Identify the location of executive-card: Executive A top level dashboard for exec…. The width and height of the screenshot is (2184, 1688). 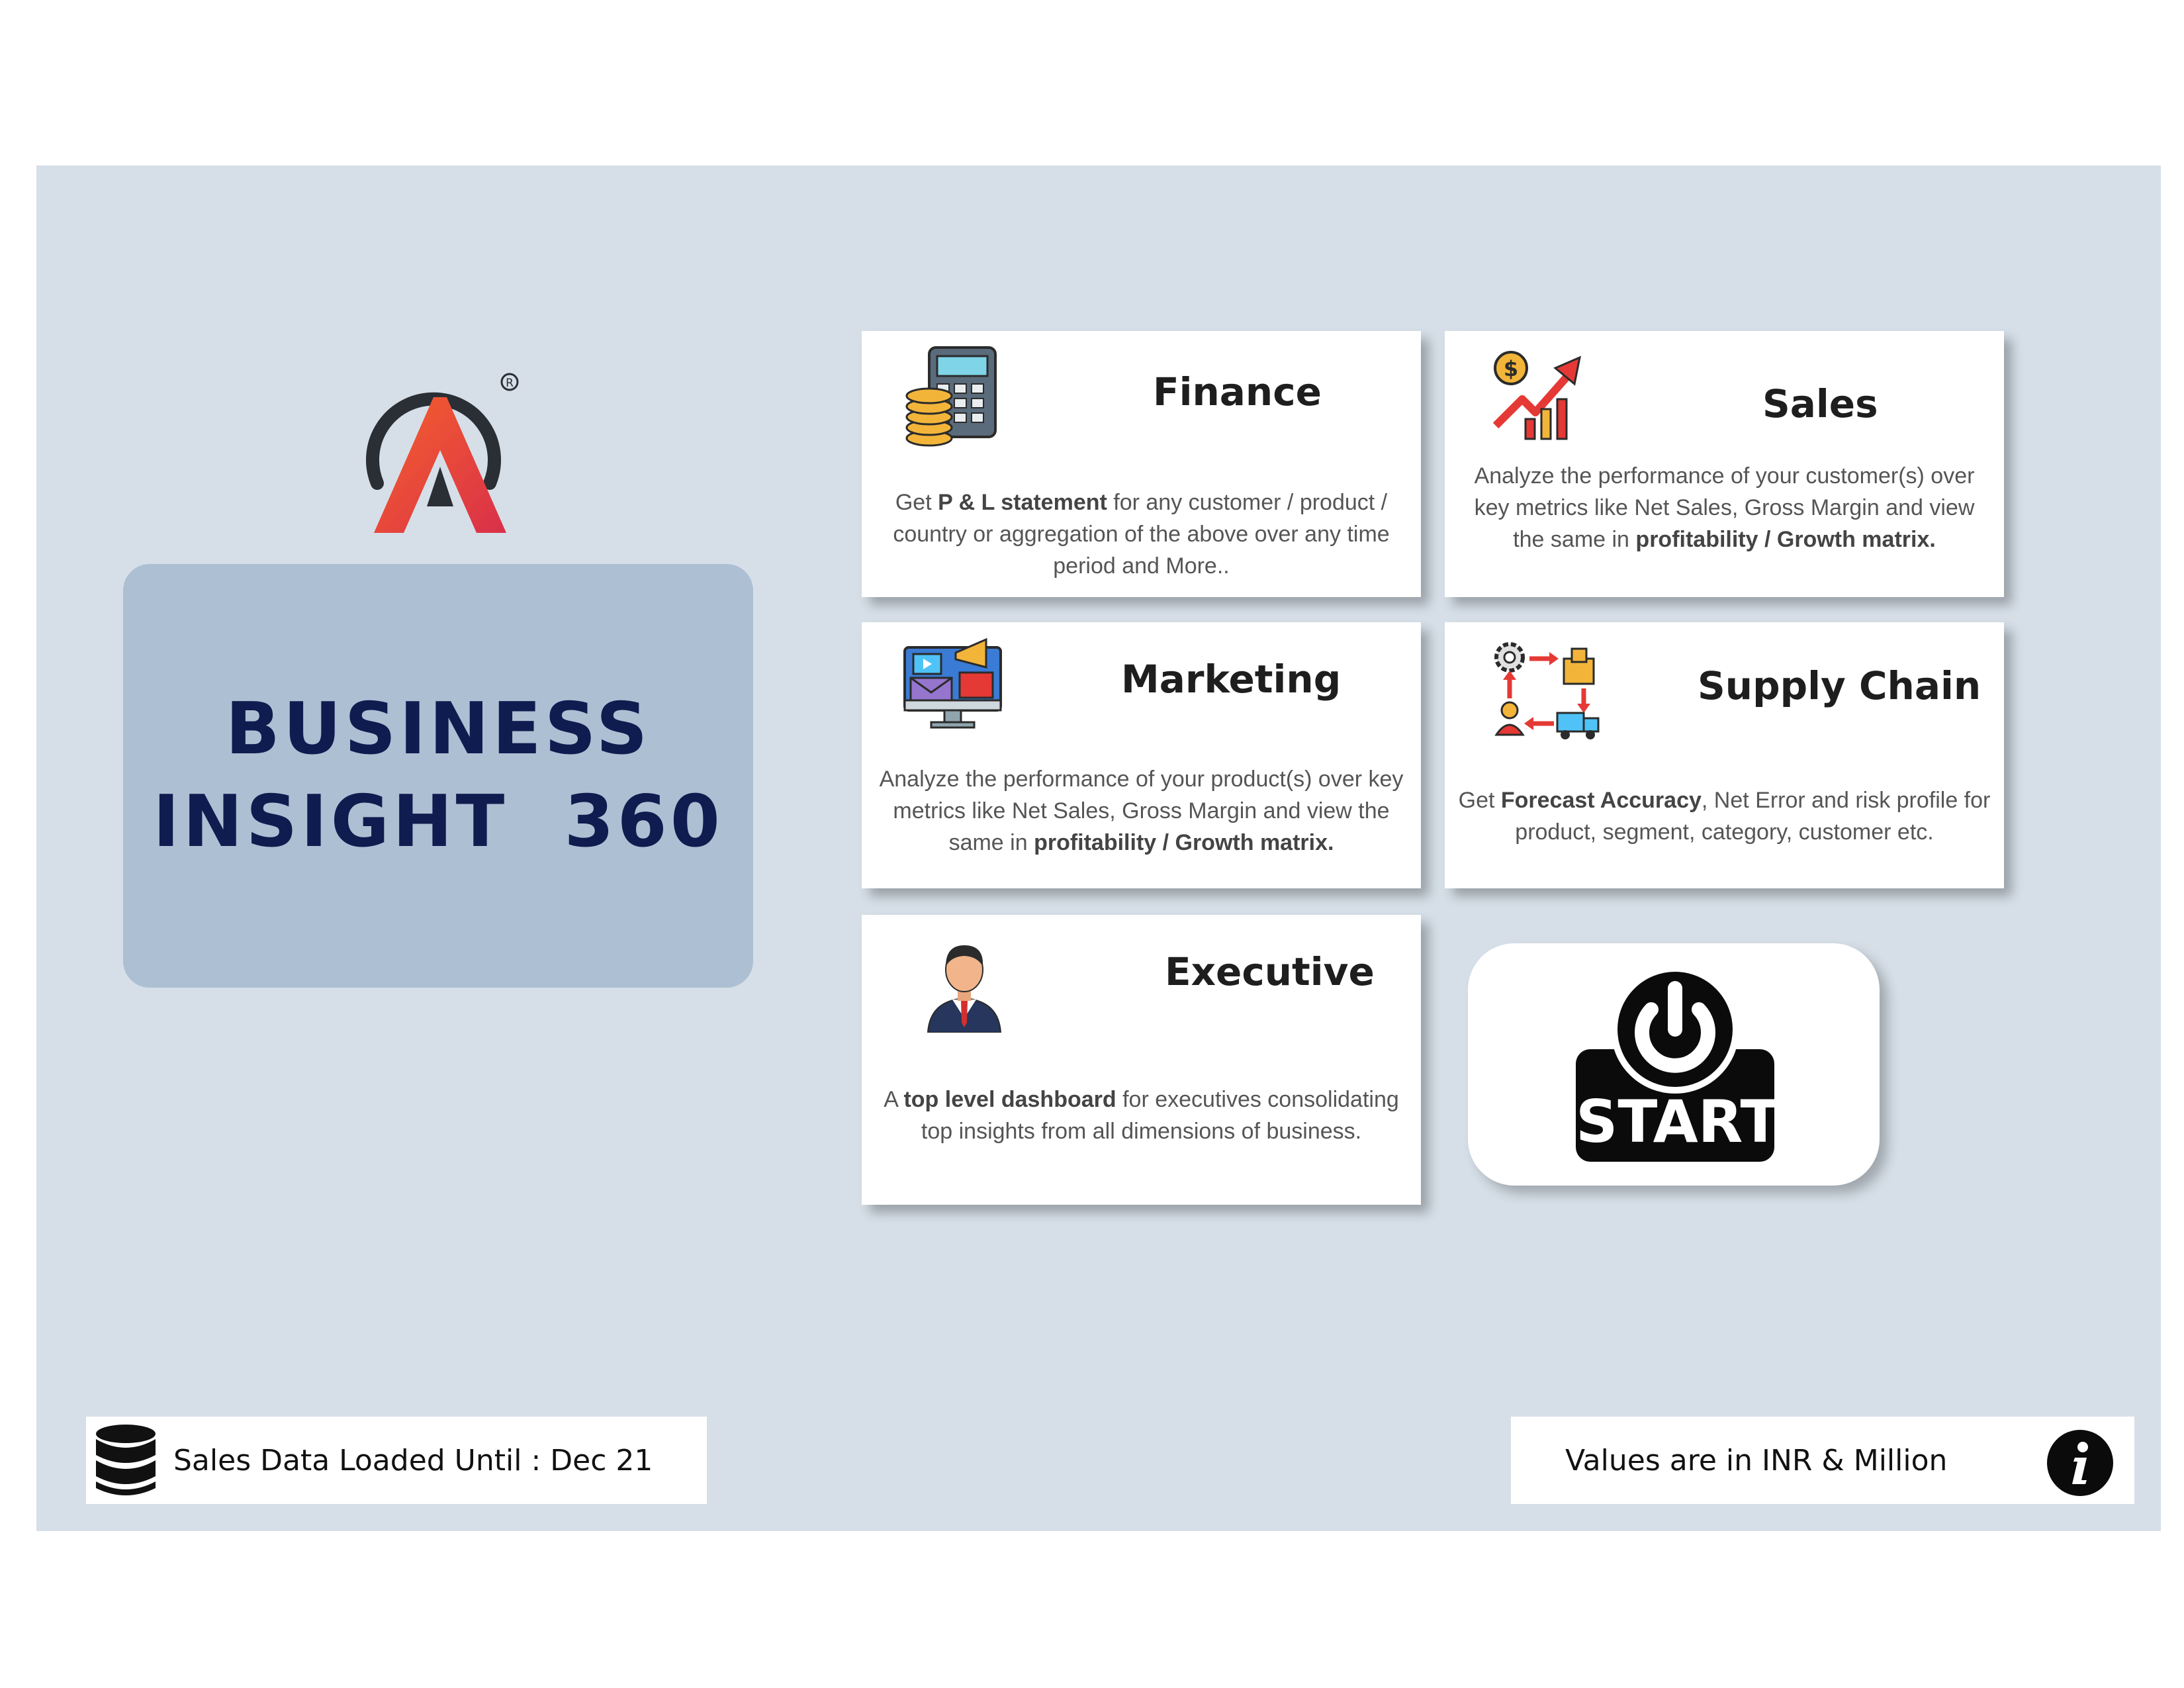
(1141, 1060).